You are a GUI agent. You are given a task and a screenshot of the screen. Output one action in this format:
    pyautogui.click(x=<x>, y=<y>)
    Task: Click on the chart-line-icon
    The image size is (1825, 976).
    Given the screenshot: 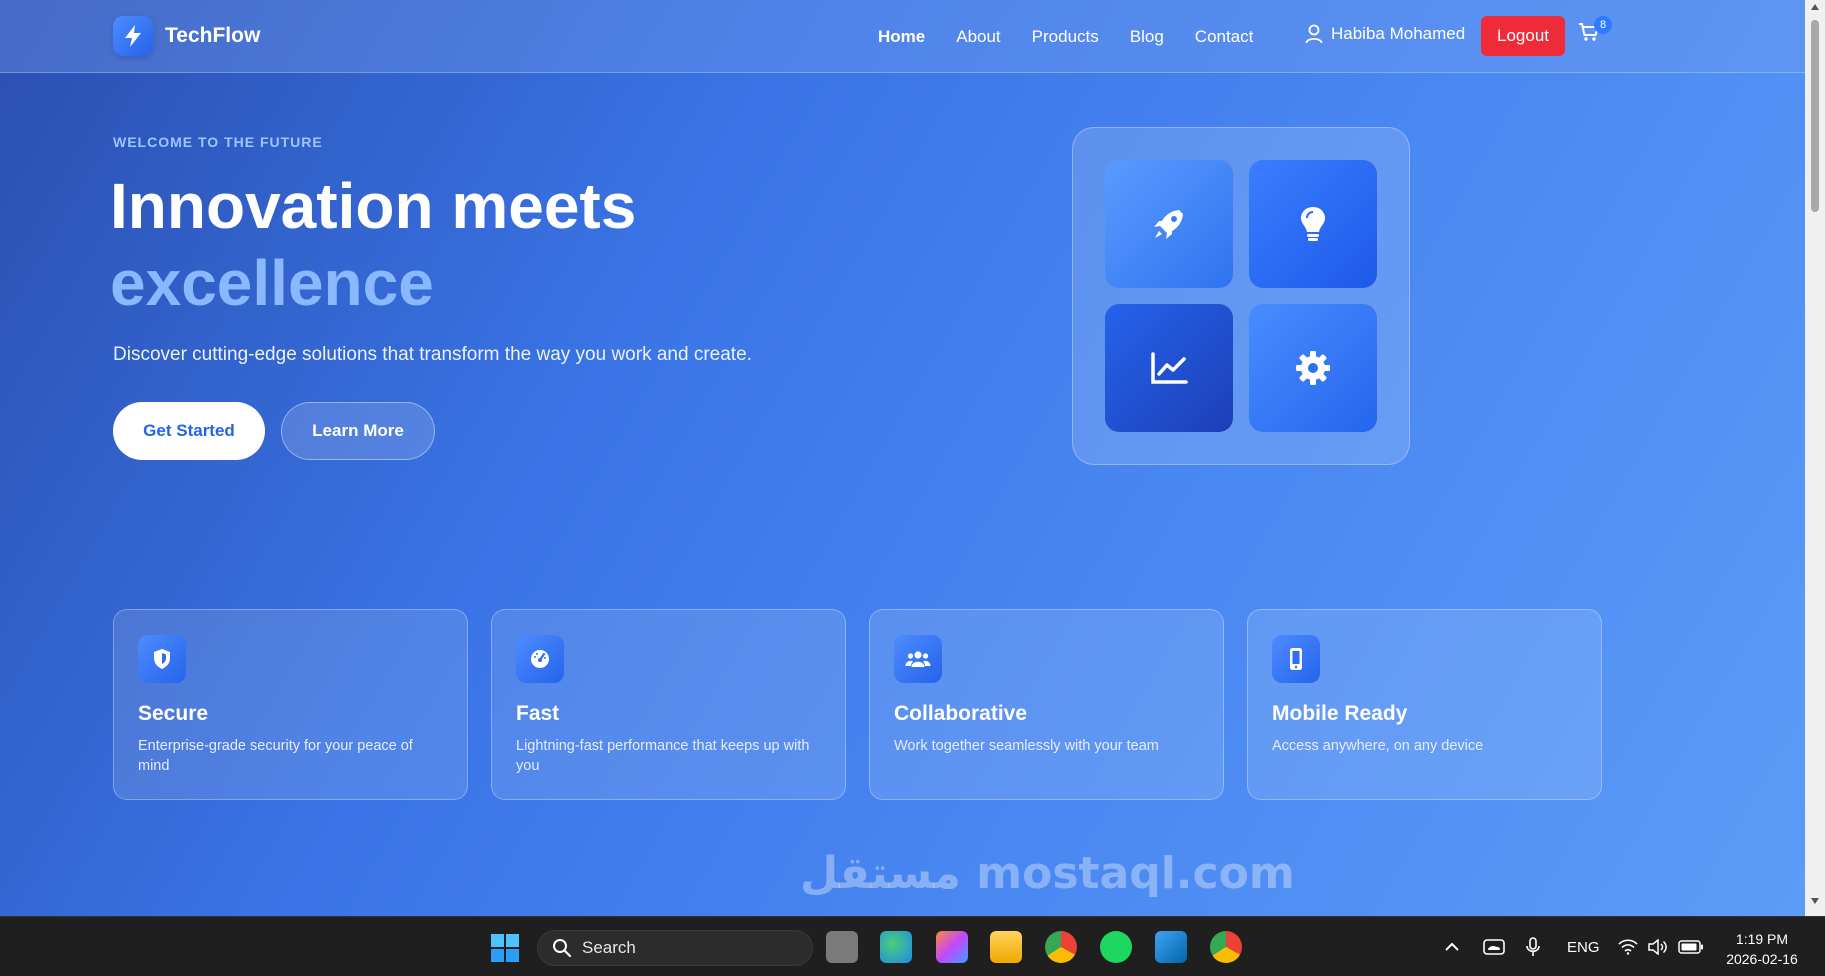 What is the action you would take?
    pyautogui.click(x=1169, y=368)
    